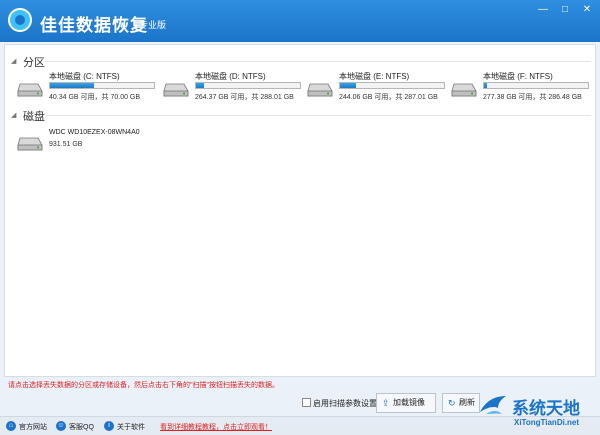 The height and width of the screenshot is (435, 600). I want to click on about-link: i 关于软件, so click(129, 427).